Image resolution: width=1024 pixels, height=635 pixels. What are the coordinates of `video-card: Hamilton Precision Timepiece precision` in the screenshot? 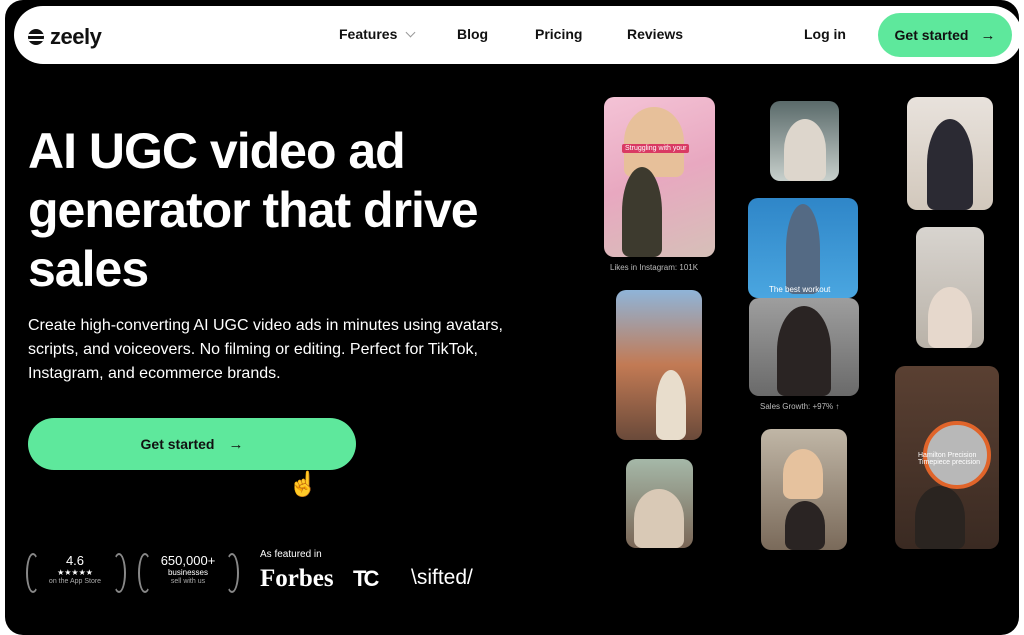 It's located at (947, 457).